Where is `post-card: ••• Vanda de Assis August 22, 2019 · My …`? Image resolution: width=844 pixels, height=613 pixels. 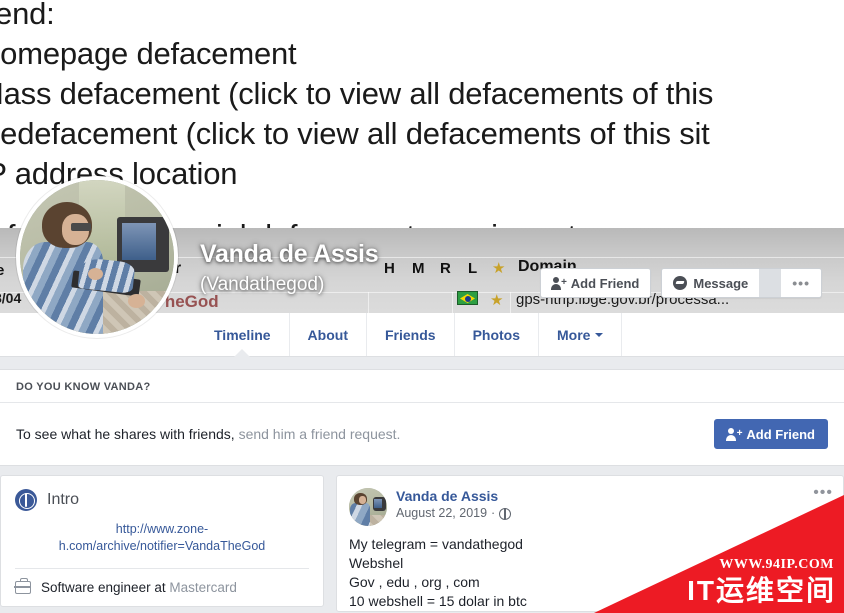 post-card: ••• Vanda de Assis August 22, 2019 · My … is located at coordinates (590, 543).